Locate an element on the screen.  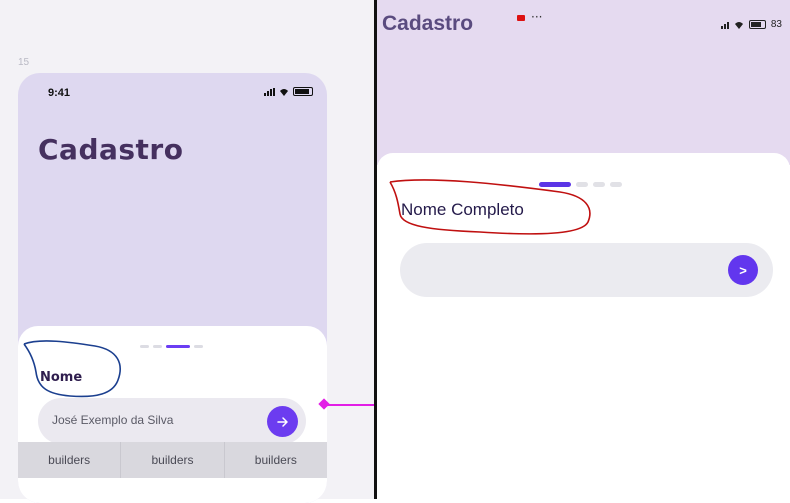
footer-tabs: builders builders builders is located at coordinates (172, 460).